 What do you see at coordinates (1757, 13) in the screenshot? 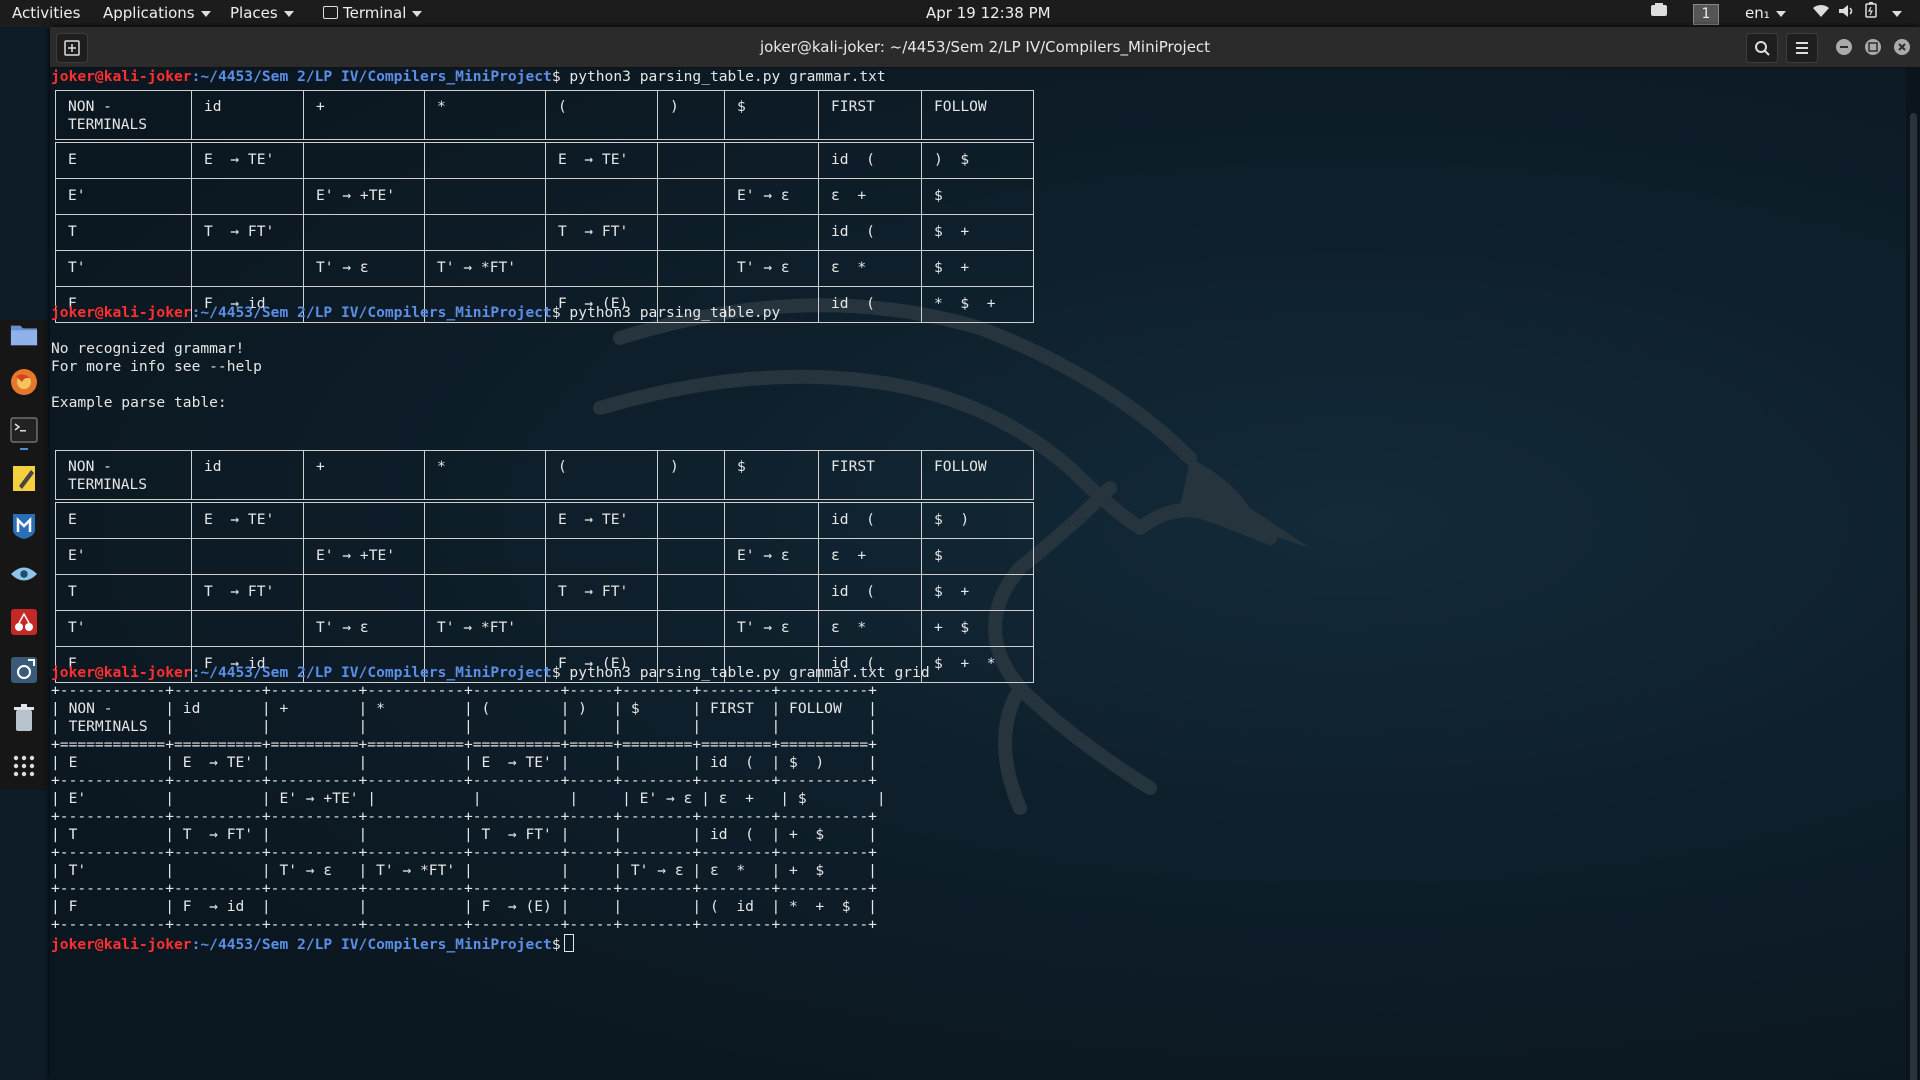
I see `language-label: en₁` at bounding box center [1757, 13].